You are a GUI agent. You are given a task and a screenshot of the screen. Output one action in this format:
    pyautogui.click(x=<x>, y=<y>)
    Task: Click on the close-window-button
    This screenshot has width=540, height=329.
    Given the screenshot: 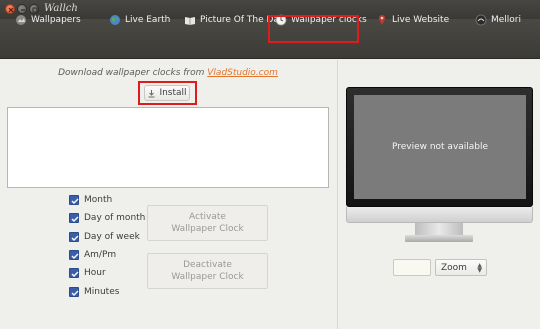 What is the action you would take?
    pyautogui.click(x=10, y=9)
    